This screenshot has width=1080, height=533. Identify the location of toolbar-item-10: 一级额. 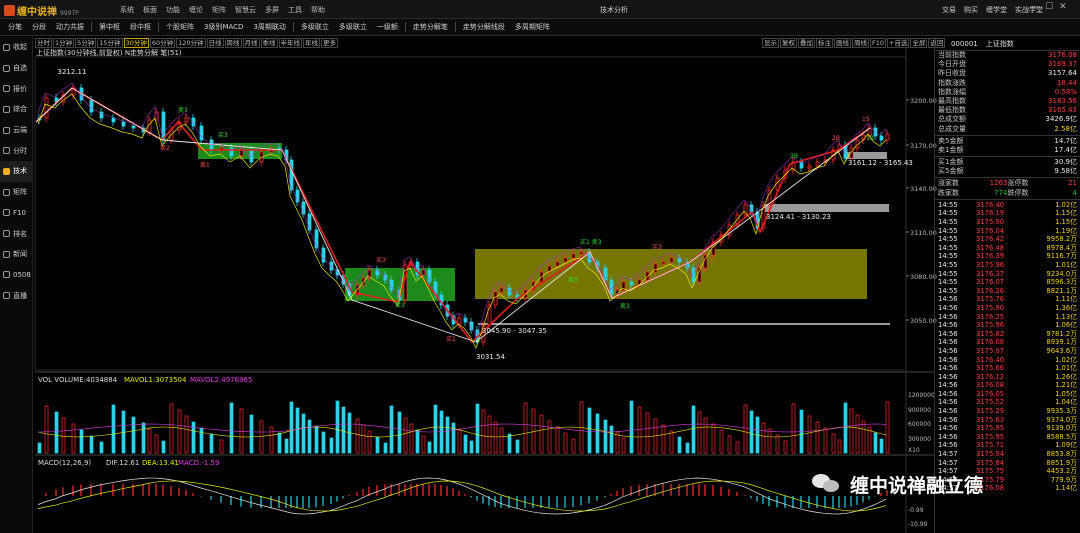
(387, 27).